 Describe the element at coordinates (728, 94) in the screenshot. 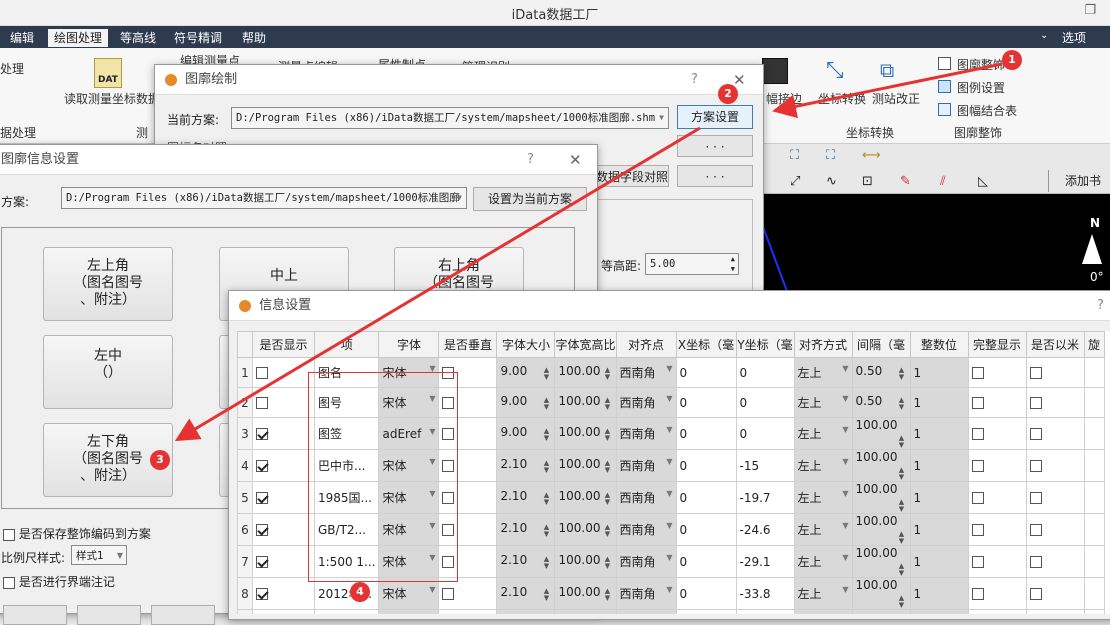

I see `step-badge-2: 2` at that location.